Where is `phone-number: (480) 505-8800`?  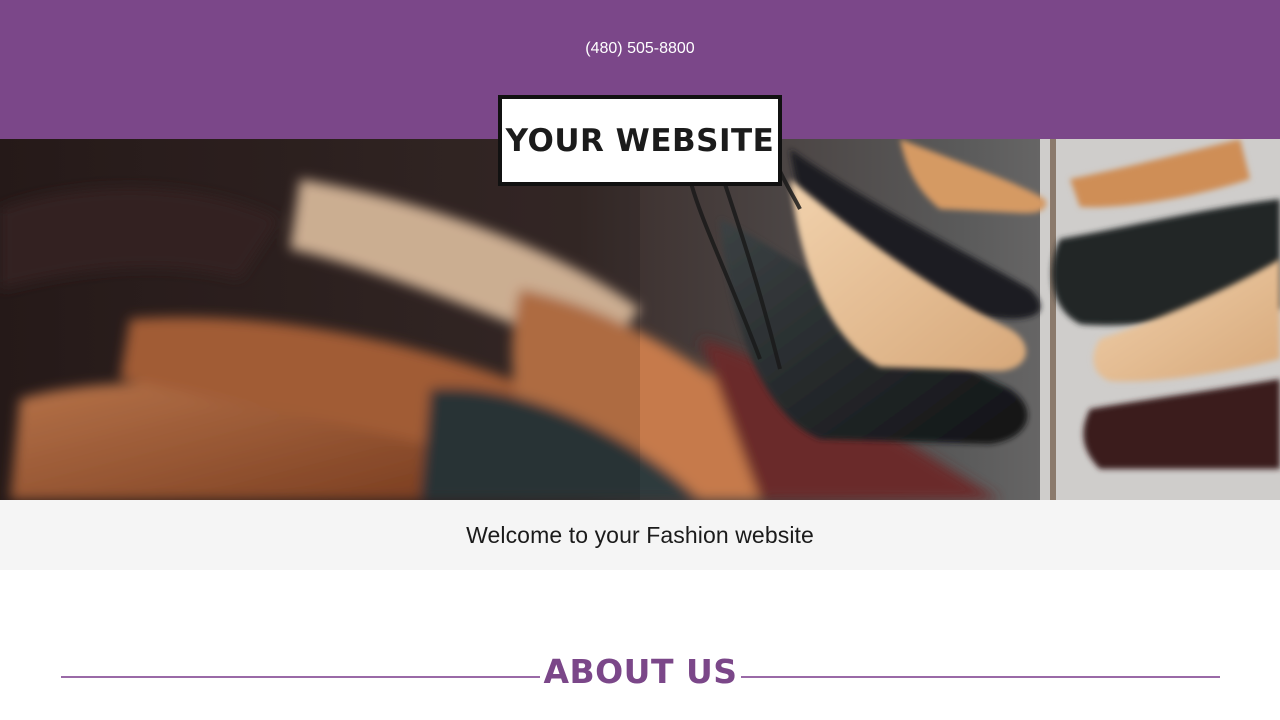 phone-number: (480) 505-8800 is located at coordinates (640, 49).